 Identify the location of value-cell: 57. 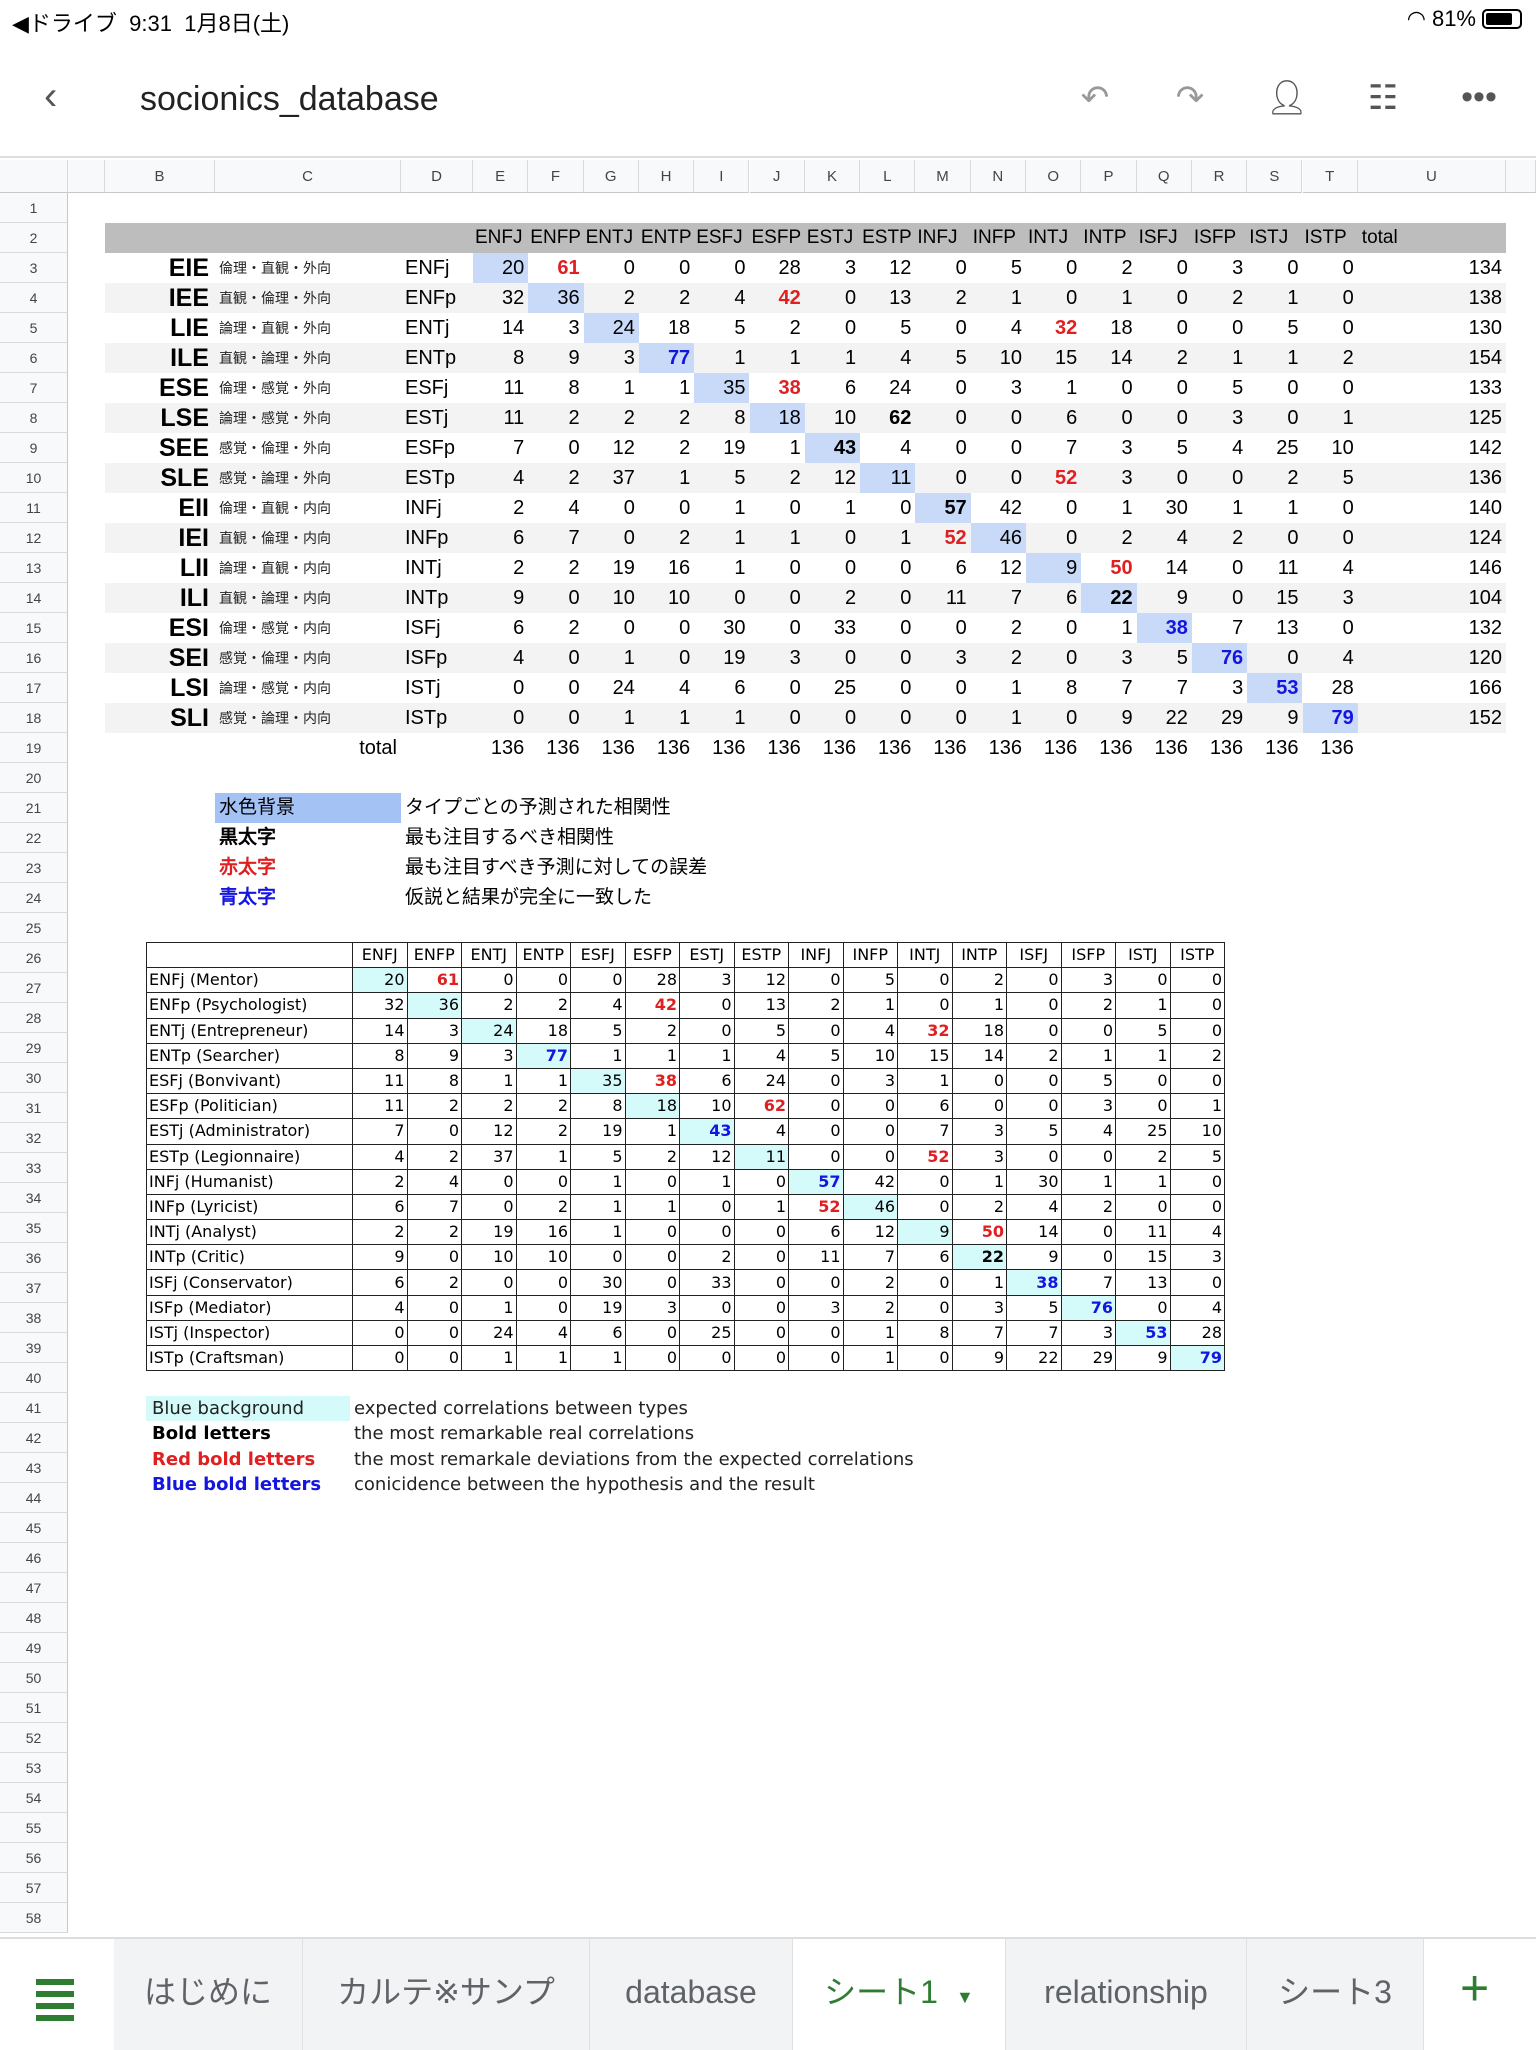
(943, 508).